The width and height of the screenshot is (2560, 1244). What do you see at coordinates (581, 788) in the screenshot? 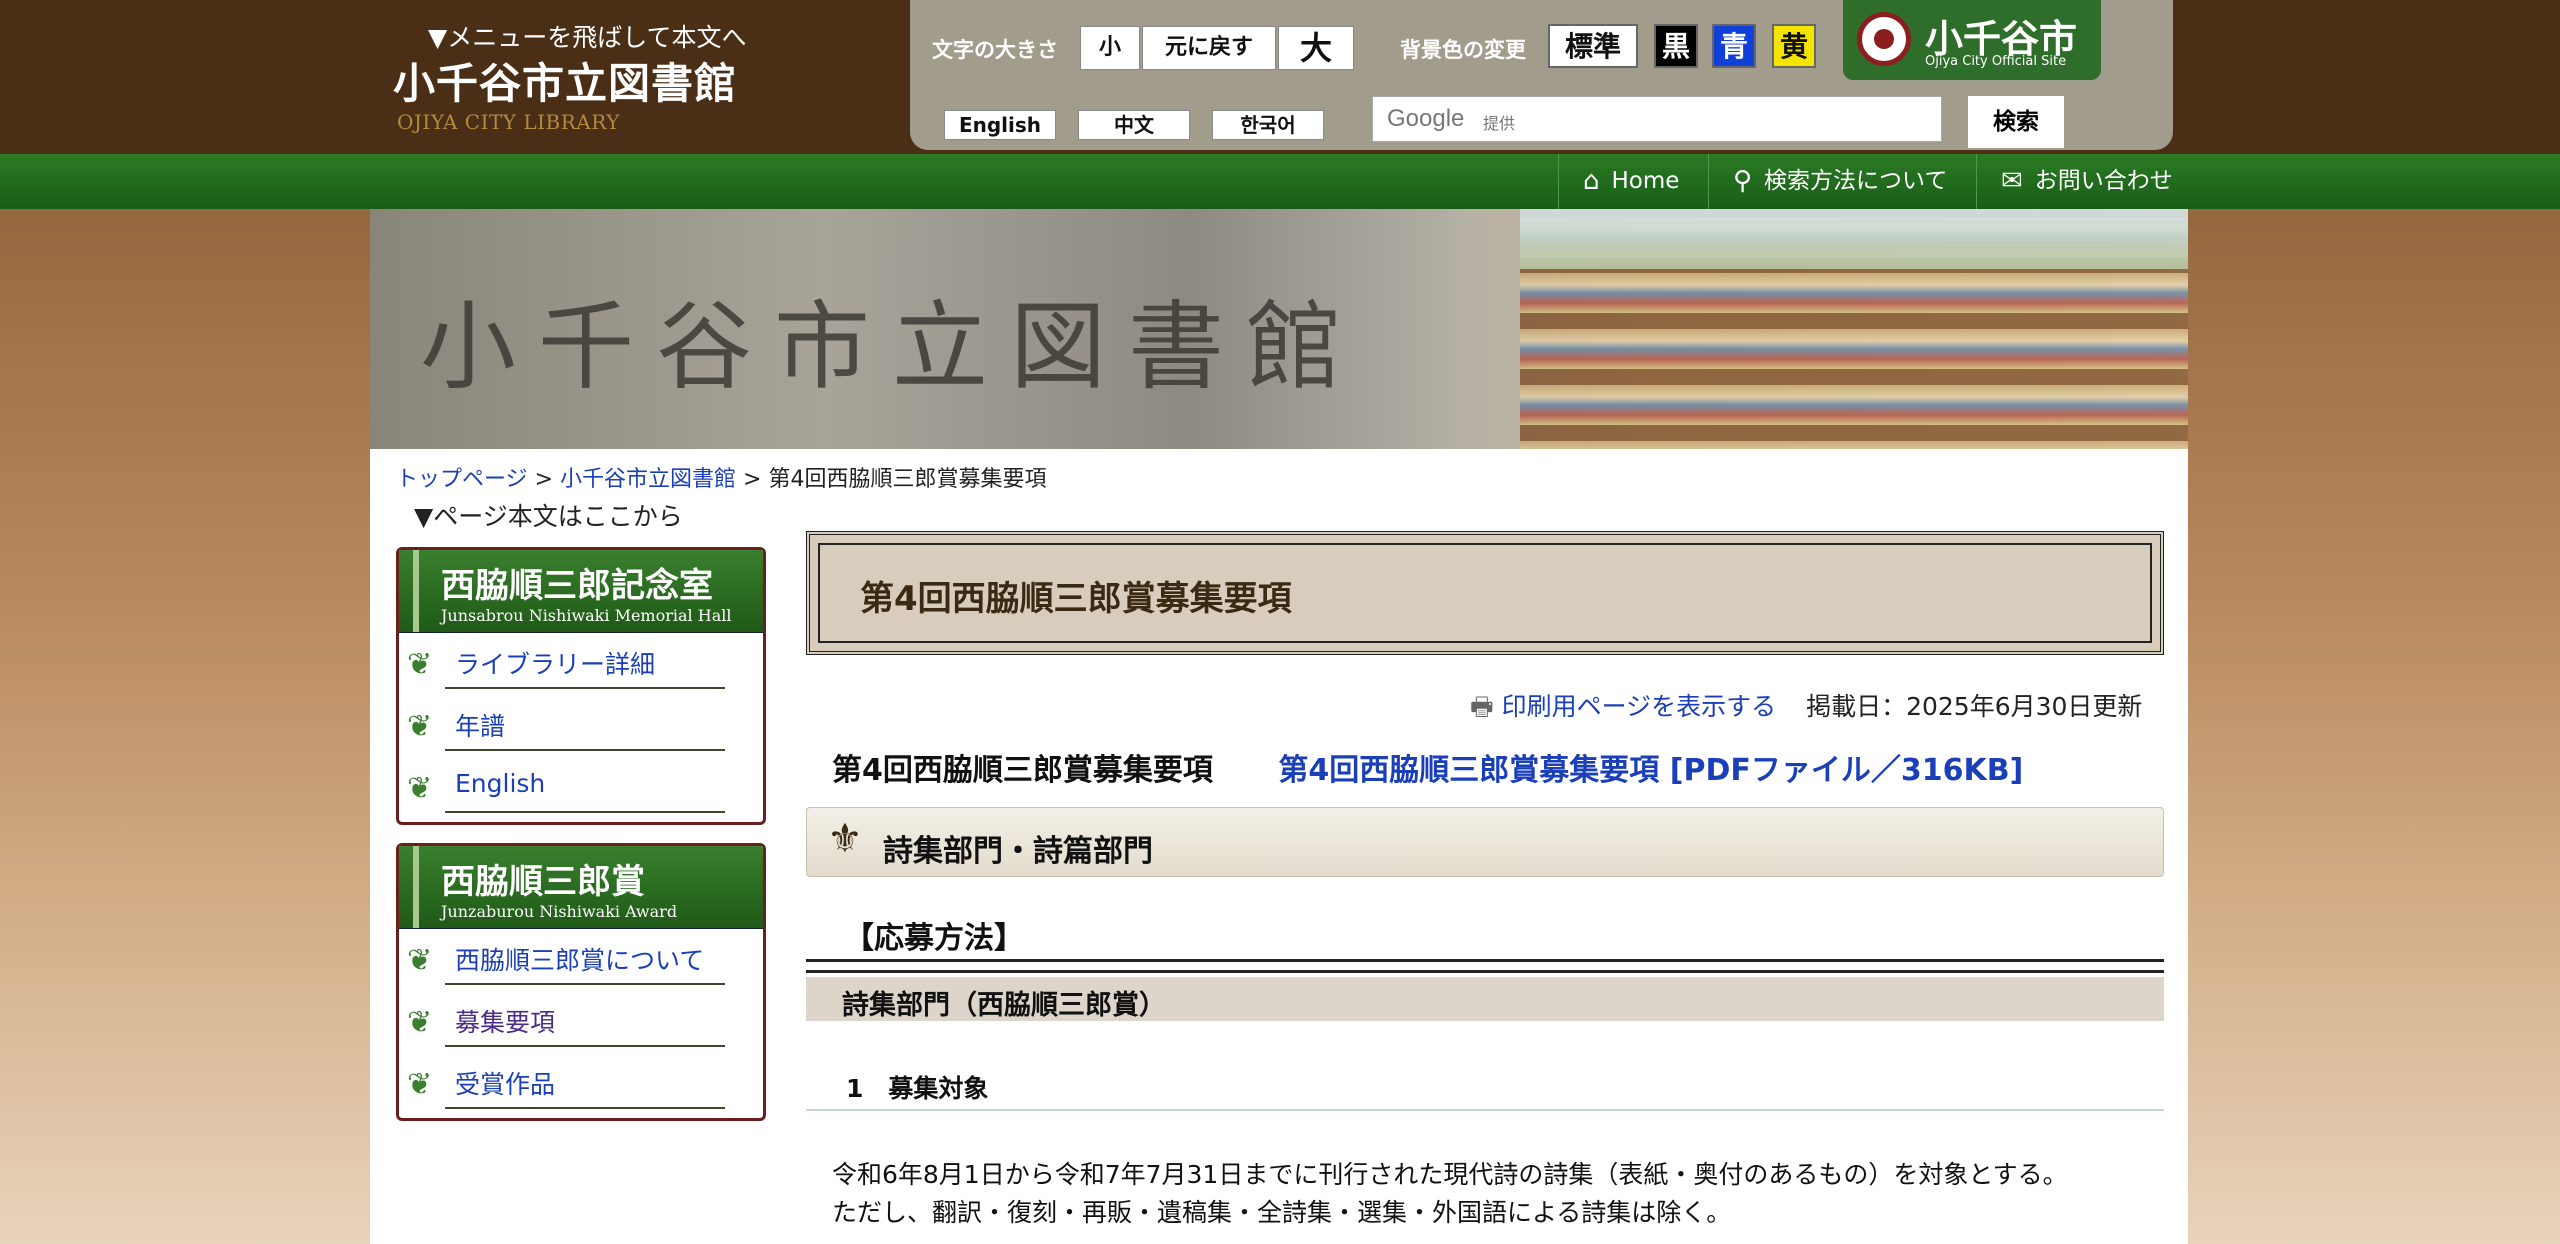
I see `sidebar-item-english: ❦ English` at bounding box center [581, 788].